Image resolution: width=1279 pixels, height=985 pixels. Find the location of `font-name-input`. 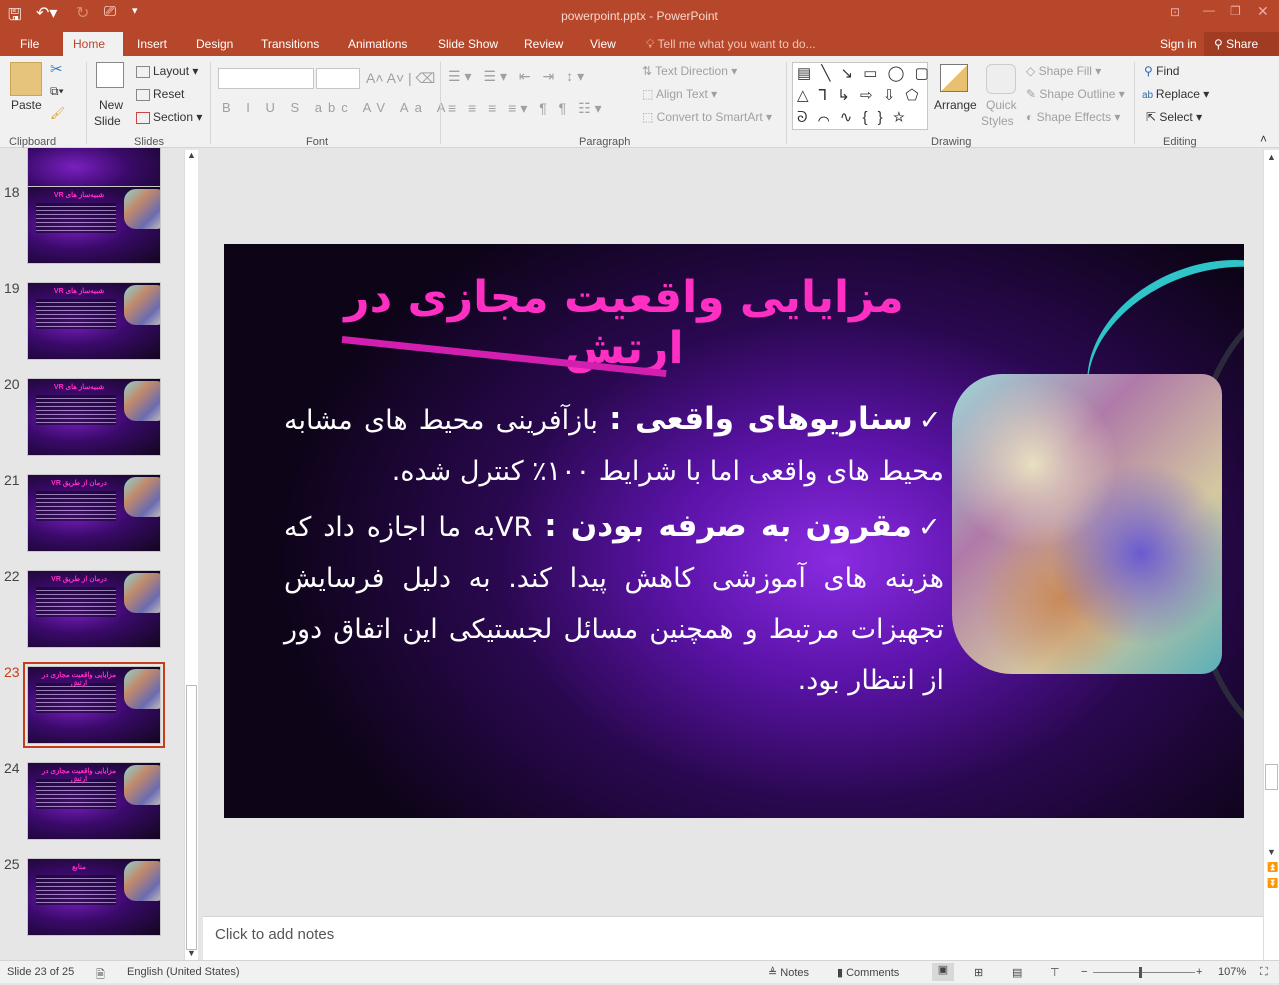

font-name-input is located at coordinates (266, 78).